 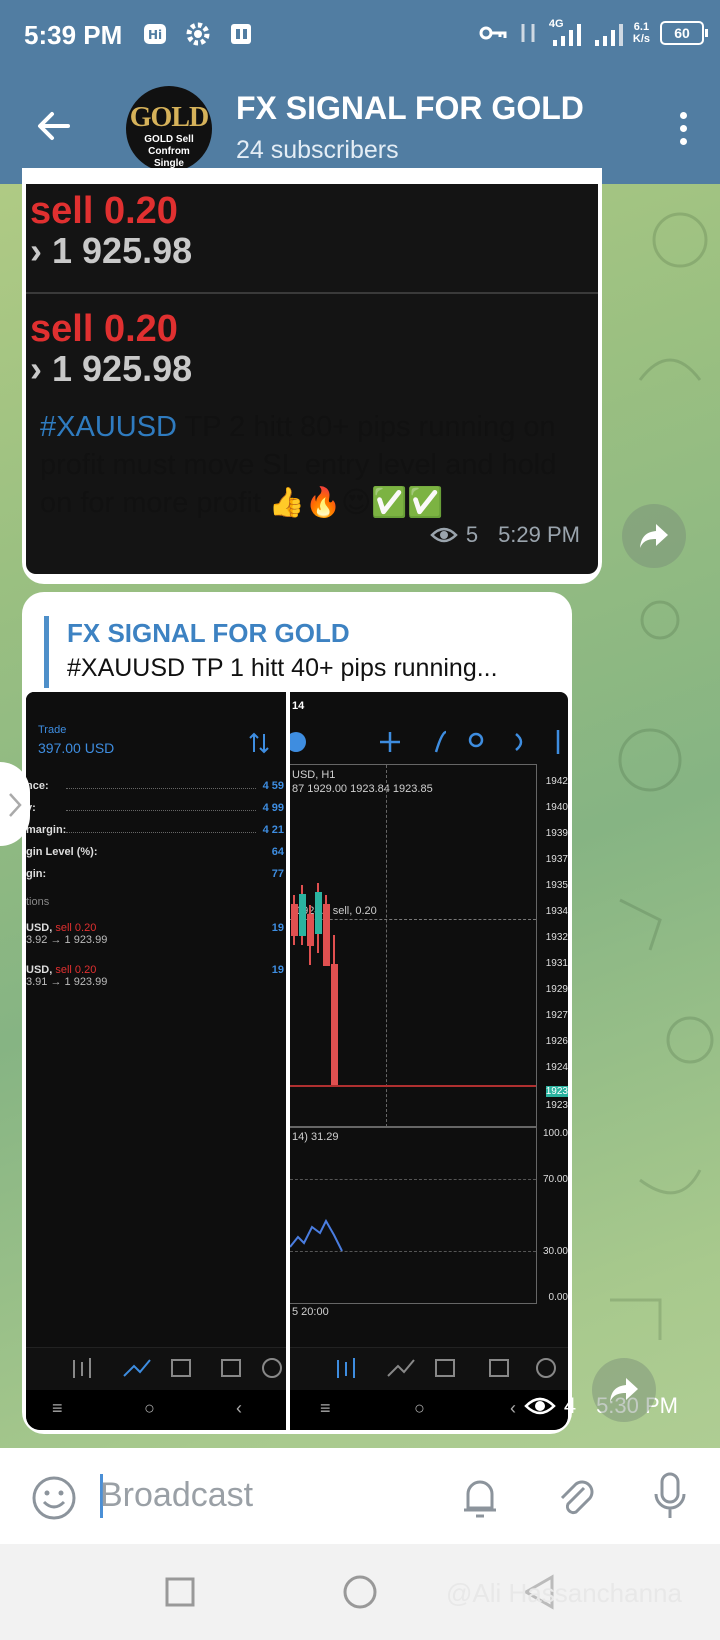 I want to click on account-row: gin: 77, so click(x=155, y=874).